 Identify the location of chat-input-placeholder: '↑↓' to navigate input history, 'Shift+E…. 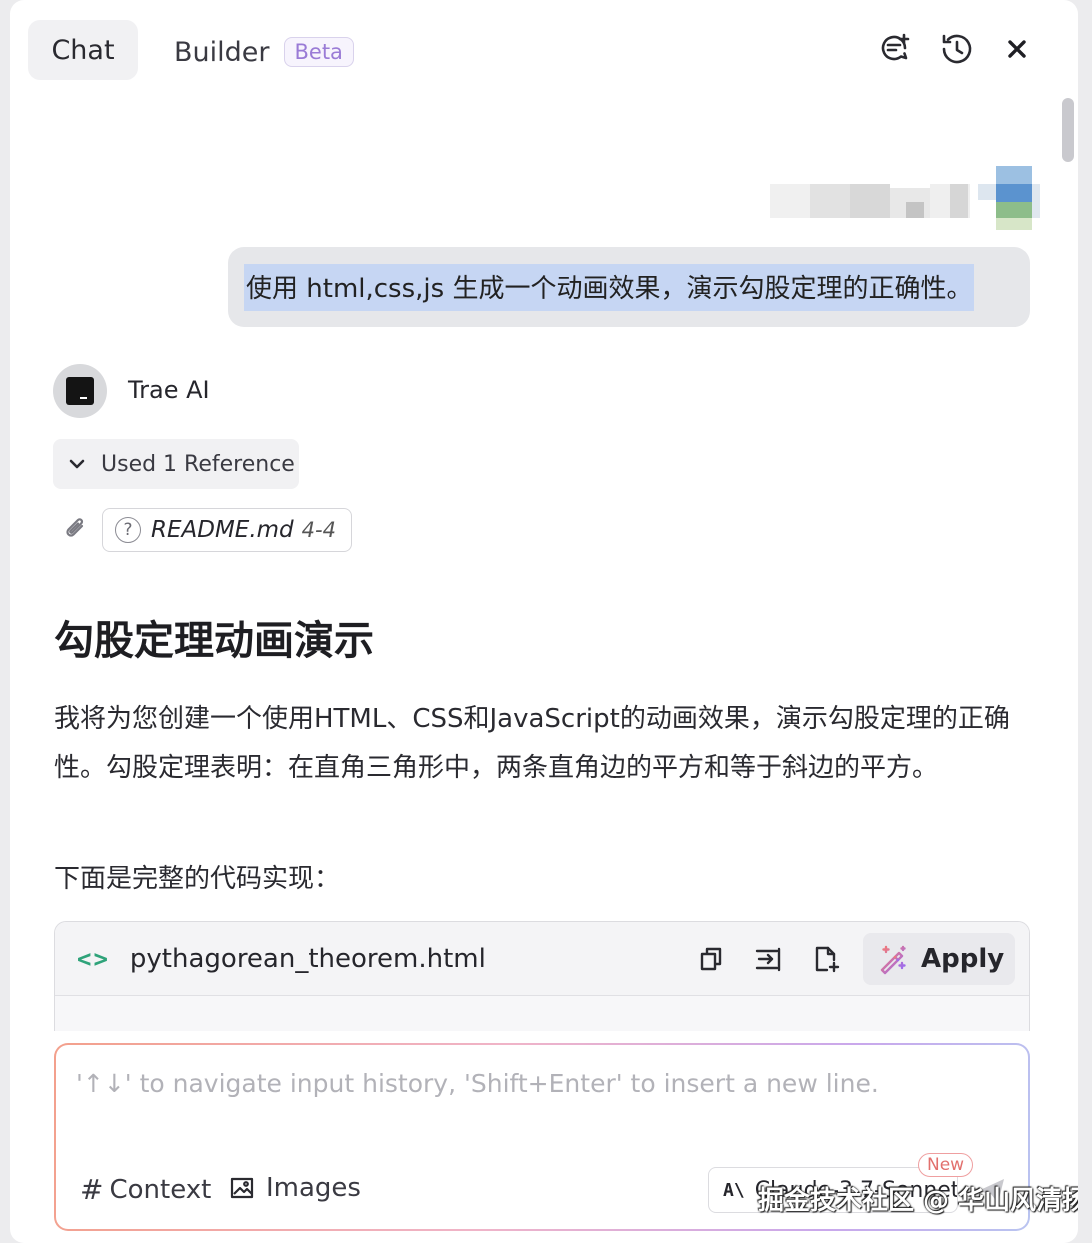
(477, 1083).